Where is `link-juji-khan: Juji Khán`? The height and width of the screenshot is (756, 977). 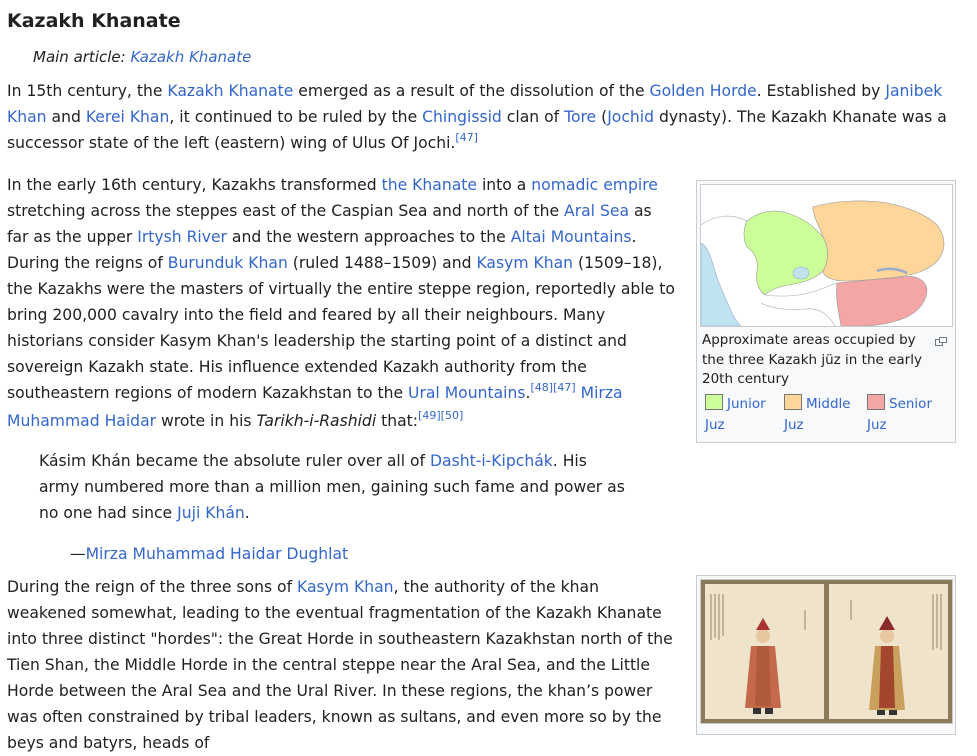 link-juji-khan: Juji Khán is located at coordinates (211, 513).